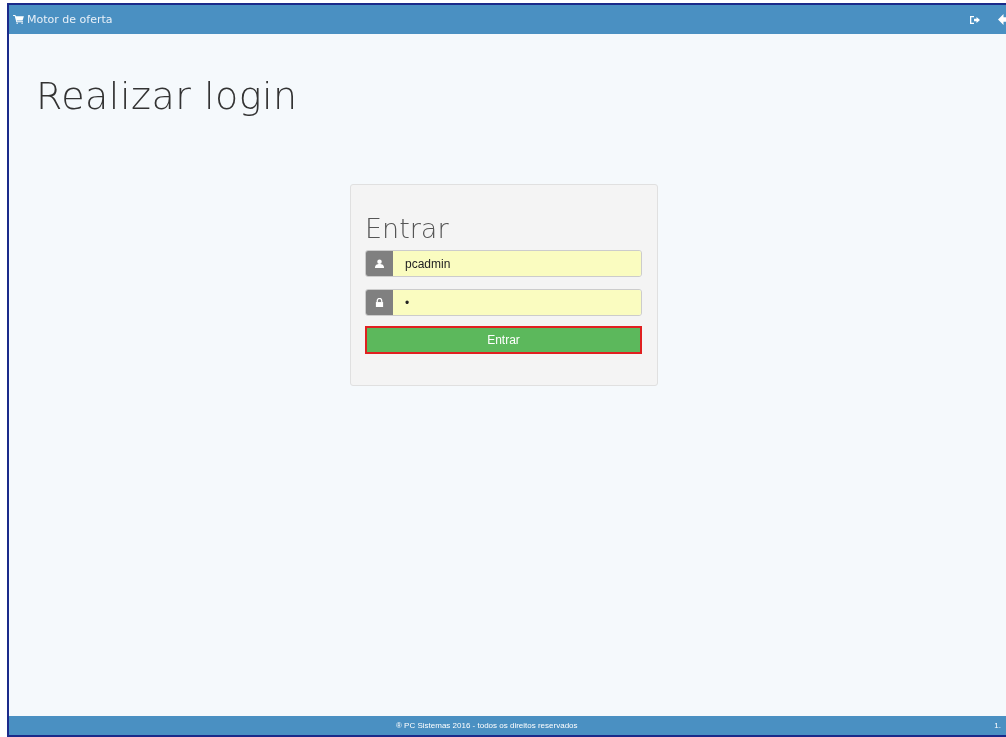  I want to click on user-icon, so click(379, 263).